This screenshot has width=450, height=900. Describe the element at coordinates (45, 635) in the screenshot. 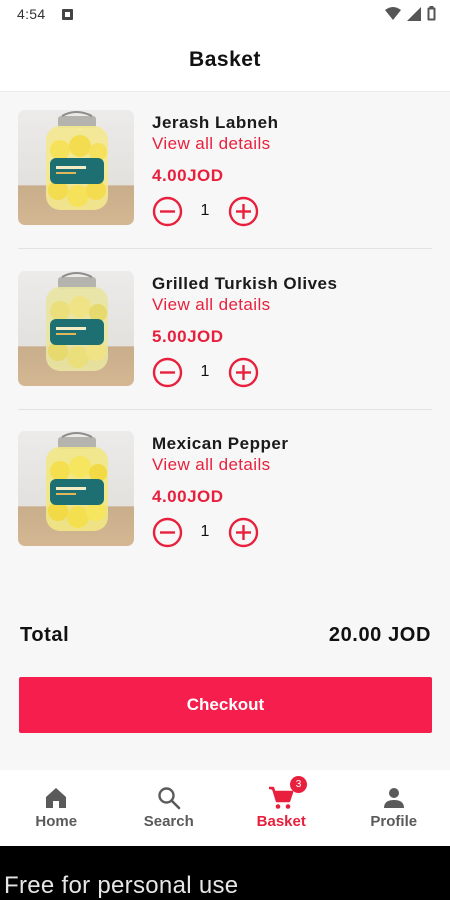

I see `total-label: Total` at that location.